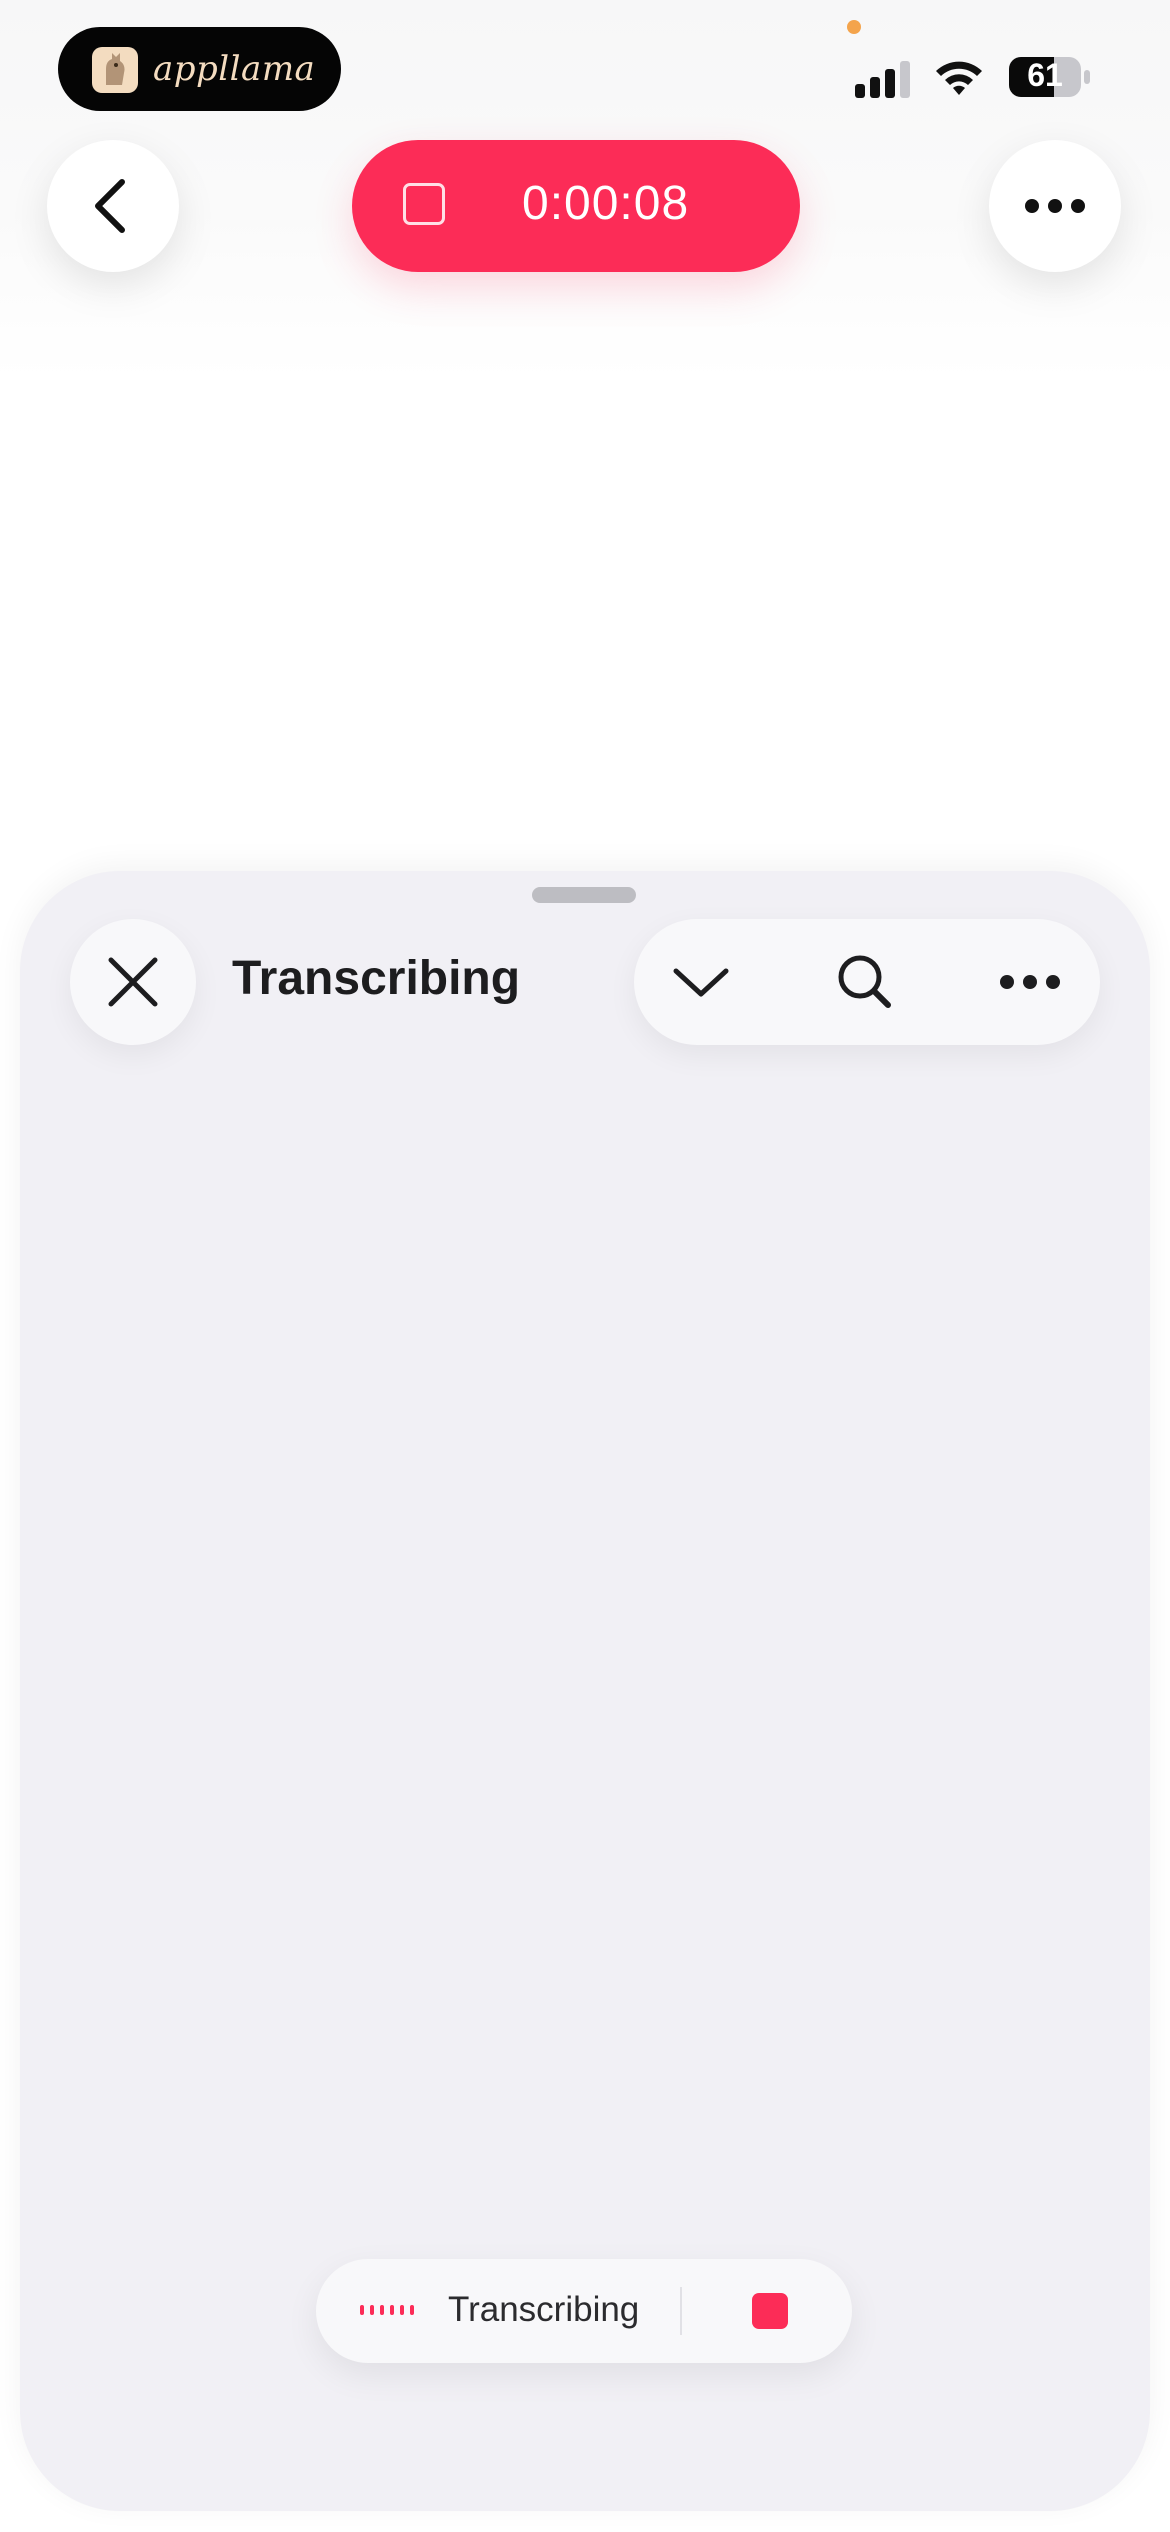  I want to click on waveform-icon, so click(387, 2310).